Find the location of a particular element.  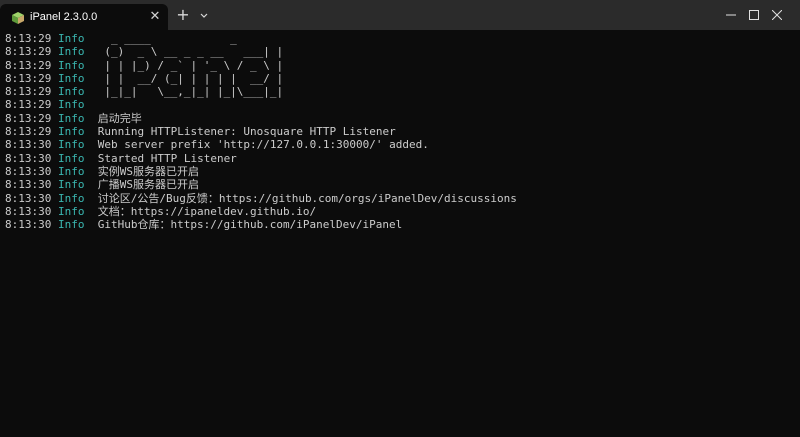

log-line: 8:13:29 Info |_|_| \__,_|_| |_|\___|_| is located at coordinates (261, 91).